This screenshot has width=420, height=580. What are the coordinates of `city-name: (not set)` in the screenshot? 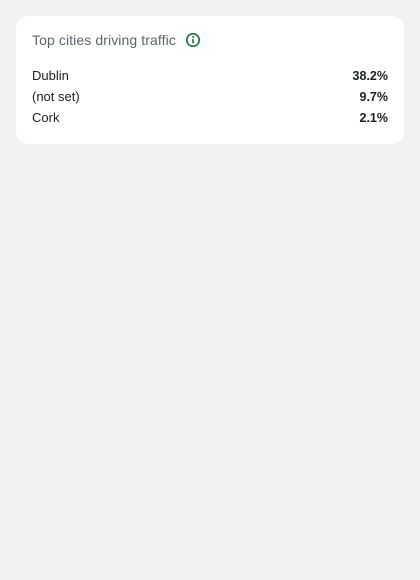 It's located at (56, 96).